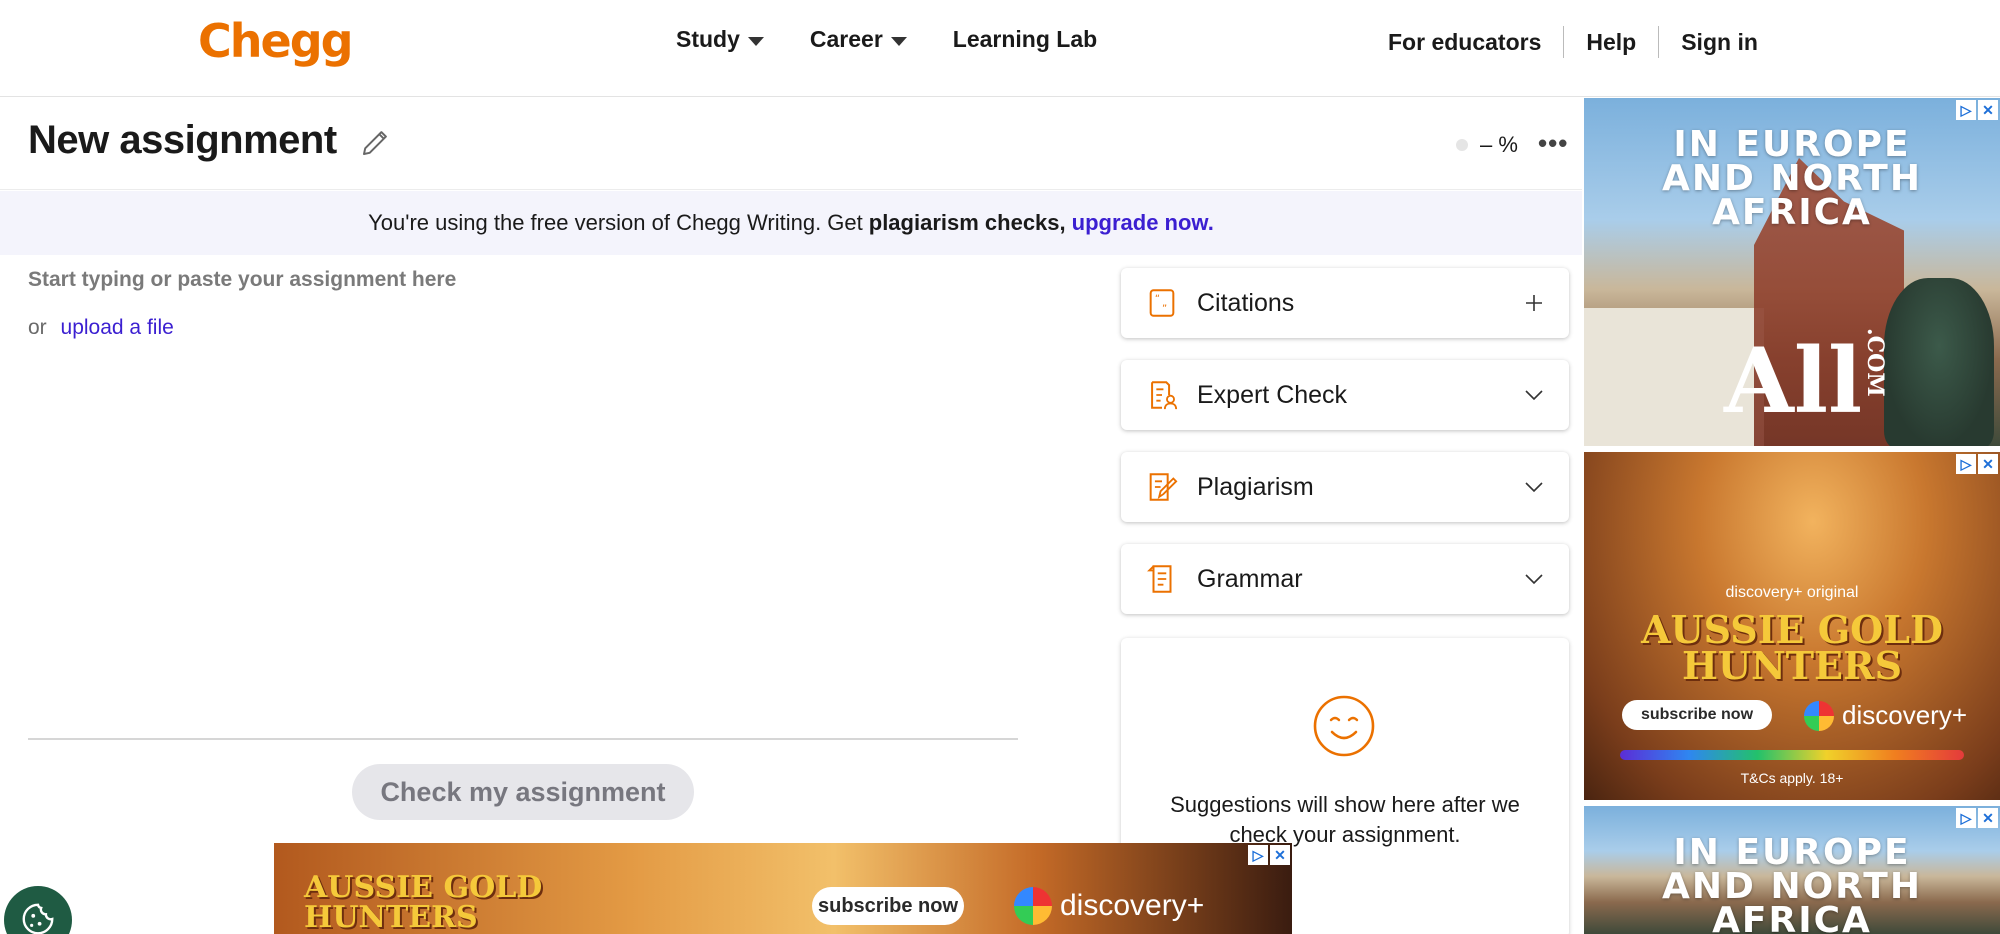 This screenshot has width=2000, height=934. What do you see at coordinates (967, 222) in the screenshot?
I see `banner-bold-text: plagiarism checks,` at bounding box center [967, 222].